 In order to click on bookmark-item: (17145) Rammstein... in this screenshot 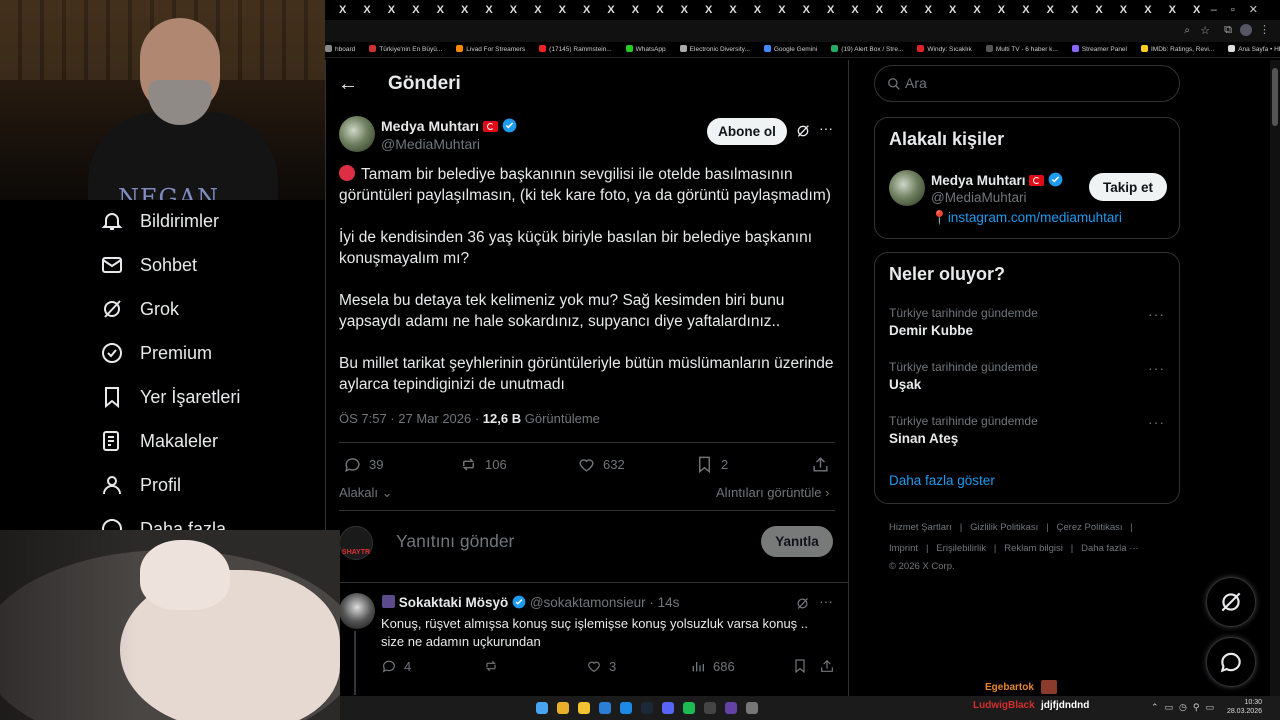, I will do `click(575, 49)`.